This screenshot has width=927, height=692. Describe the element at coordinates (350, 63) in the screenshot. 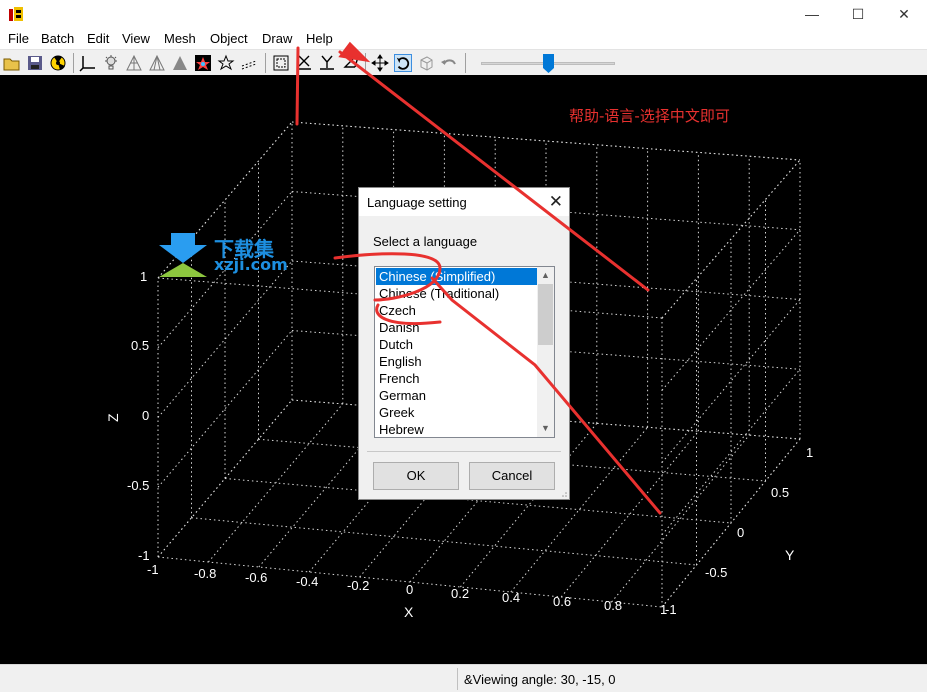

I see `z-axis-icon` at that location.